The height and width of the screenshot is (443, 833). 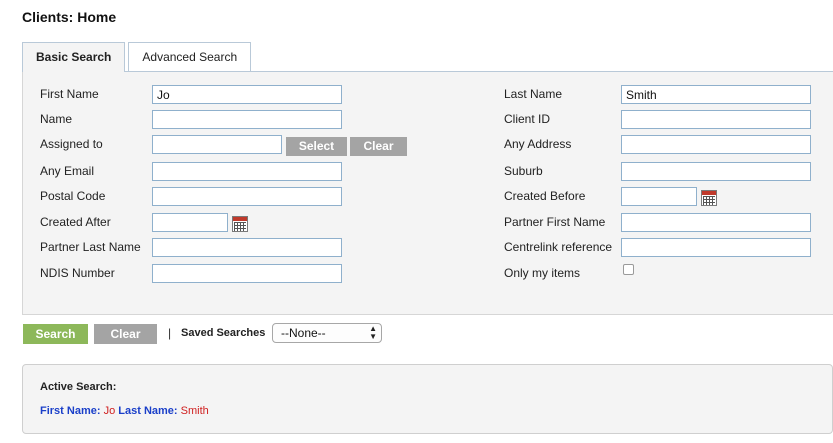 What do you see at coordinates (628, 269) in the screenshot?
I see `only-my-items-checkbox` at bounding box center [628, 269].